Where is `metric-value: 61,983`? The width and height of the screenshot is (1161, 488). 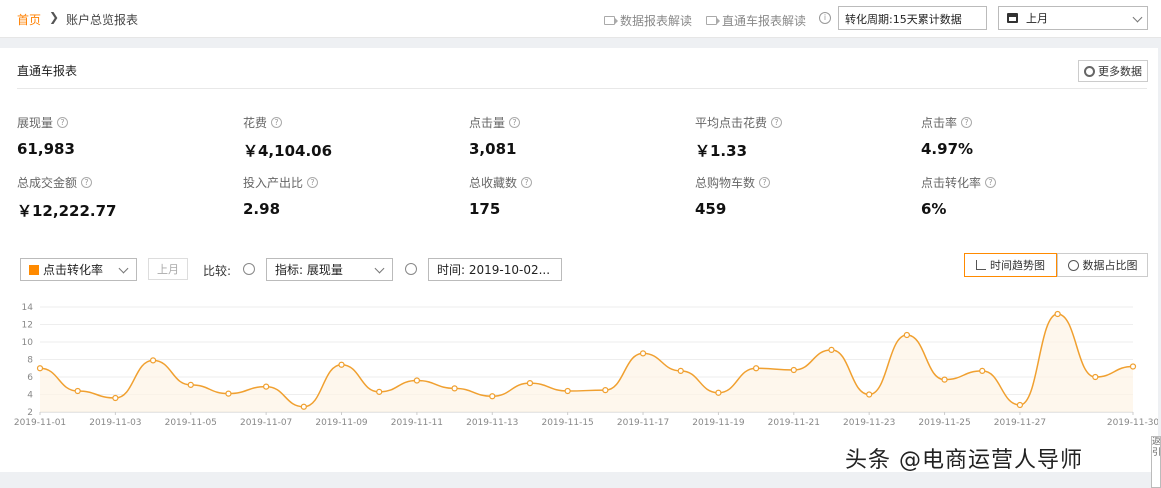 metric-value: 61,983 is located at coordinates (46, 149).